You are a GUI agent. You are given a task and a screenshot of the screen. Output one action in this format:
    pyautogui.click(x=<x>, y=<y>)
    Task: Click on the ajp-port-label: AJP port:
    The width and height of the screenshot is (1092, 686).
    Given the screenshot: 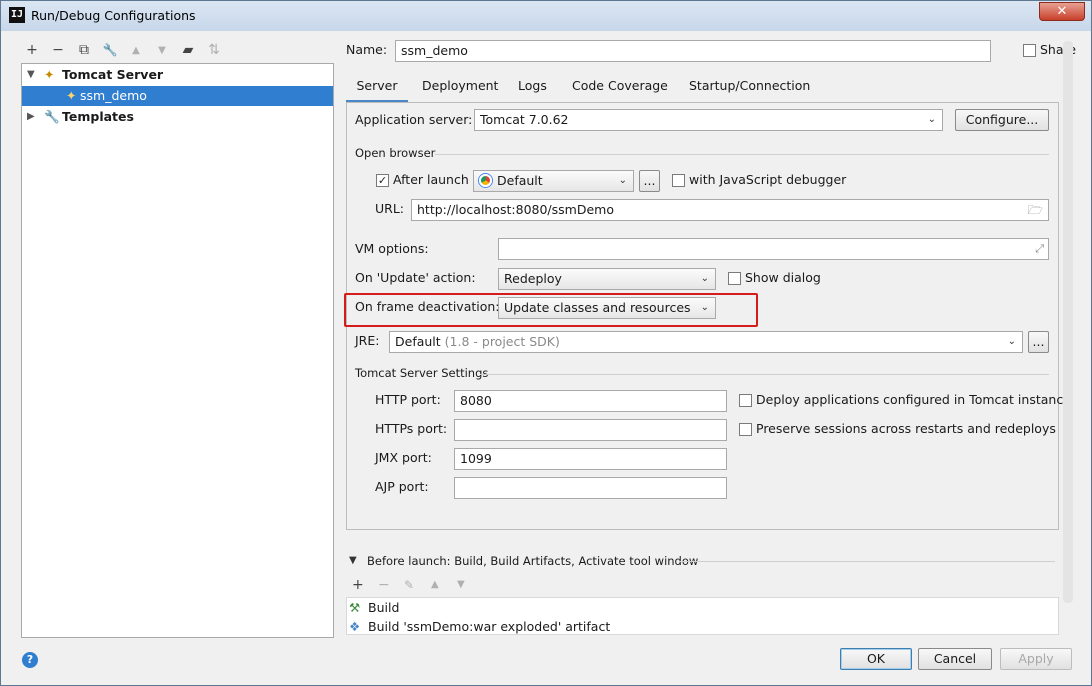 What is the action you would take?
    pyautogui.click(x=402, y=486)
    